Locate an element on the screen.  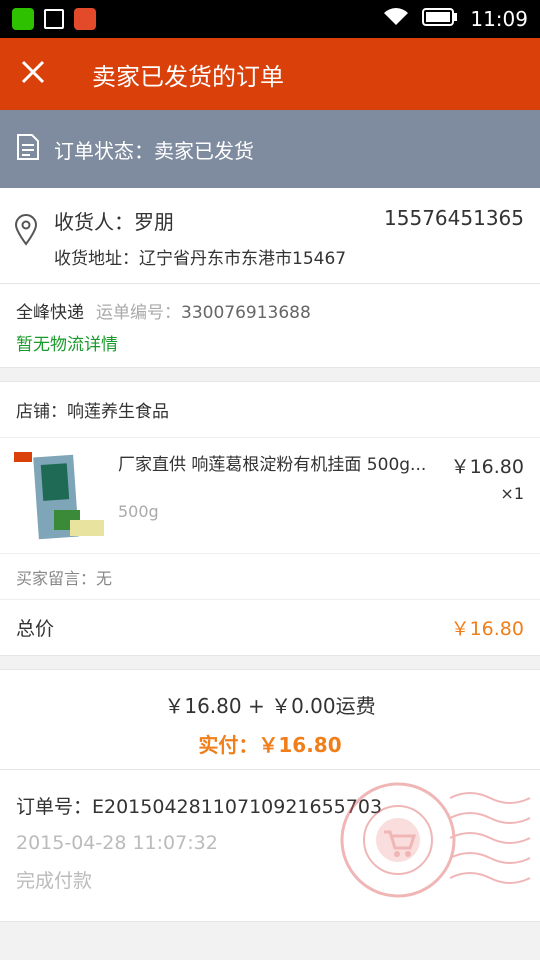
order-status-banner: 订单状态：卖家已发货 is located at coordinates (270, 149).